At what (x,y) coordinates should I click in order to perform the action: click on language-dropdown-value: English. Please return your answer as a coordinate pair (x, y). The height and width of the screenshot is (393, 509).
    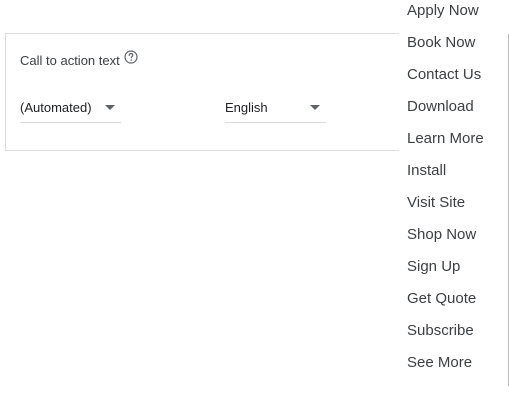
    Looking at the image, I should click on (246, 107).